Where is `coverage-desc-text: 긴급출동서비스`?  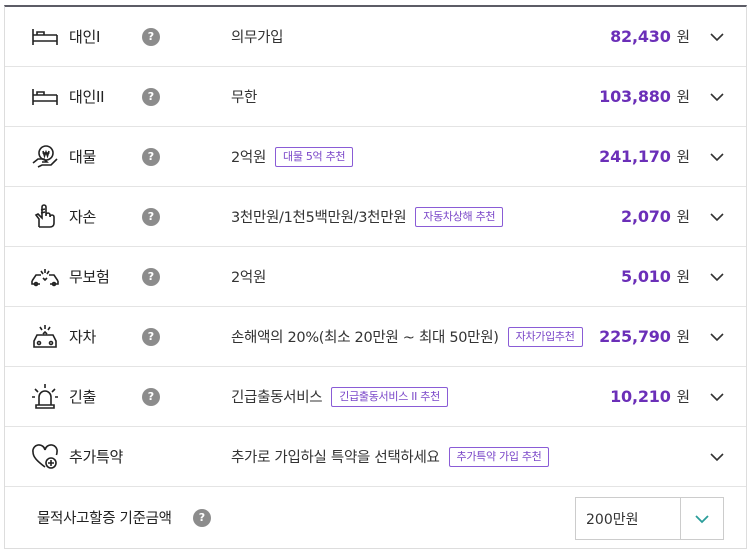 coverage-desc-text: 긴급출동서비스 is located at coordinates (277, 398).